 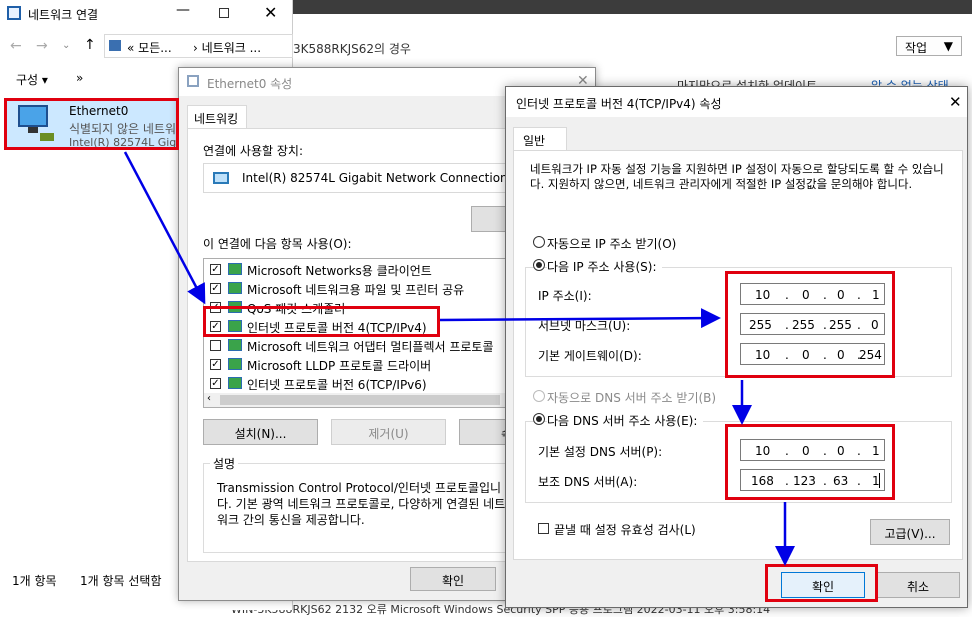 What do you see at coordinates (164, 228) in the screenshot?
I see `arrow-adapter-to-item` at bounding box center [164, 228].